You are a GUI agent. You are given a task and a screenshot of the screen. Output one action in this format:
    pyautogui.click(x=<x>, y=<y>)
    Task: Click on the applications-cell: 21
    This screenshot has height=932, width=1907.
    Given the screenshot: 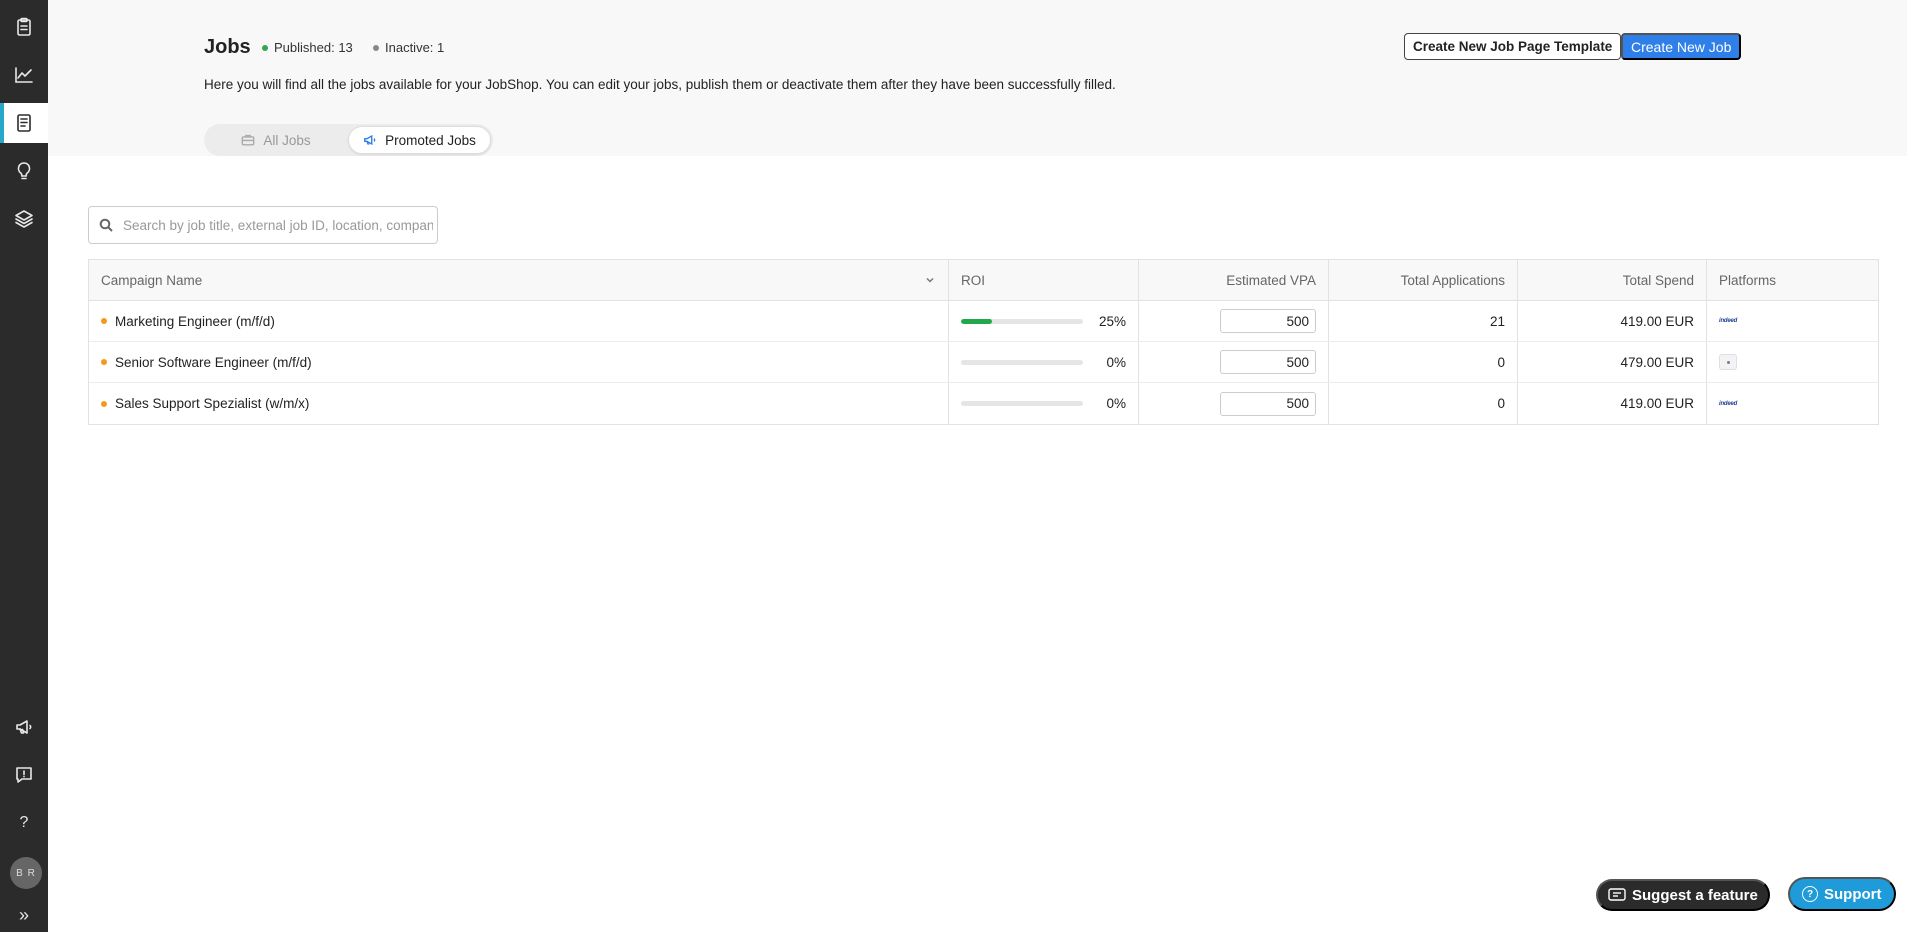 What is the action you would take?
    pyautogui.click(x=1423, y=321)
    